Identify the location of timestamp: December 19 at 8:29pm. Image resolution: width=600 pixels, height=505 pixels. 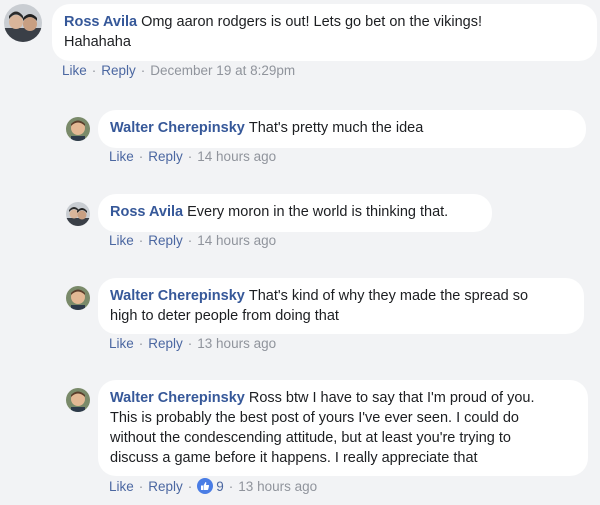
(222, 70).